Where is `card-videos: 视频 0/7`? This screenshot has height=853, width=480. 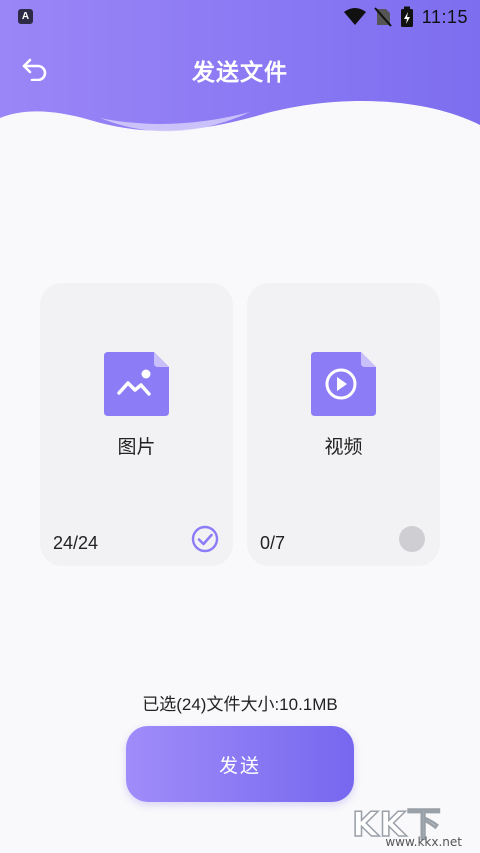
card-videos: 视频 0/7 is located at coordinates (343, 424).